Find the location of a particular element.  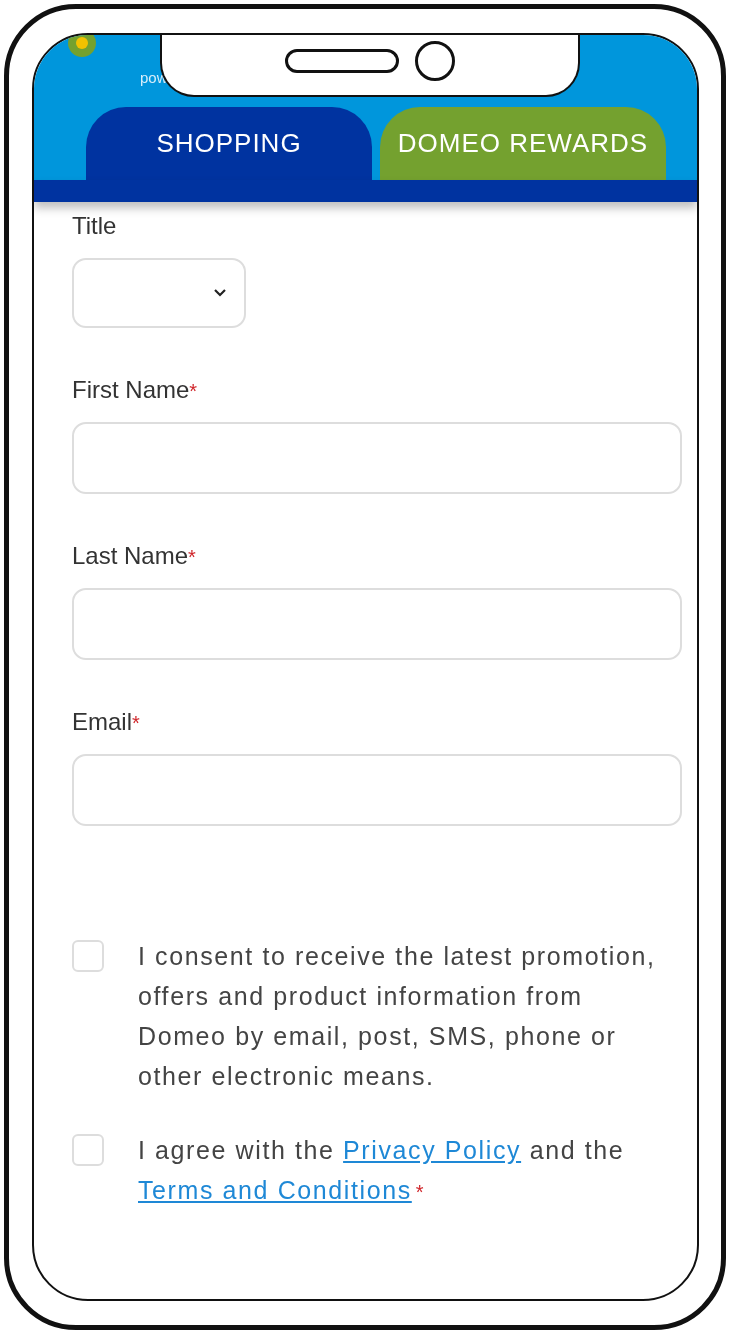

consent-text: I consent to receive the latest promotion, offers and product information from Domeo by email, post, SMS, phone or other electronic means. is located at coordinates (397, 1016).